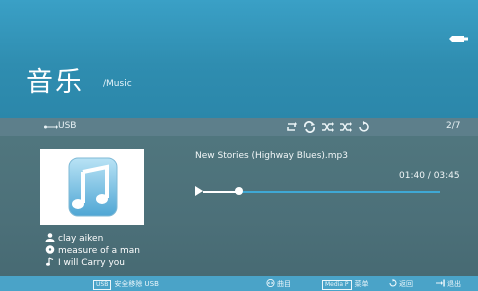  I want to click on usb-drive-icon, so click(458, 39).